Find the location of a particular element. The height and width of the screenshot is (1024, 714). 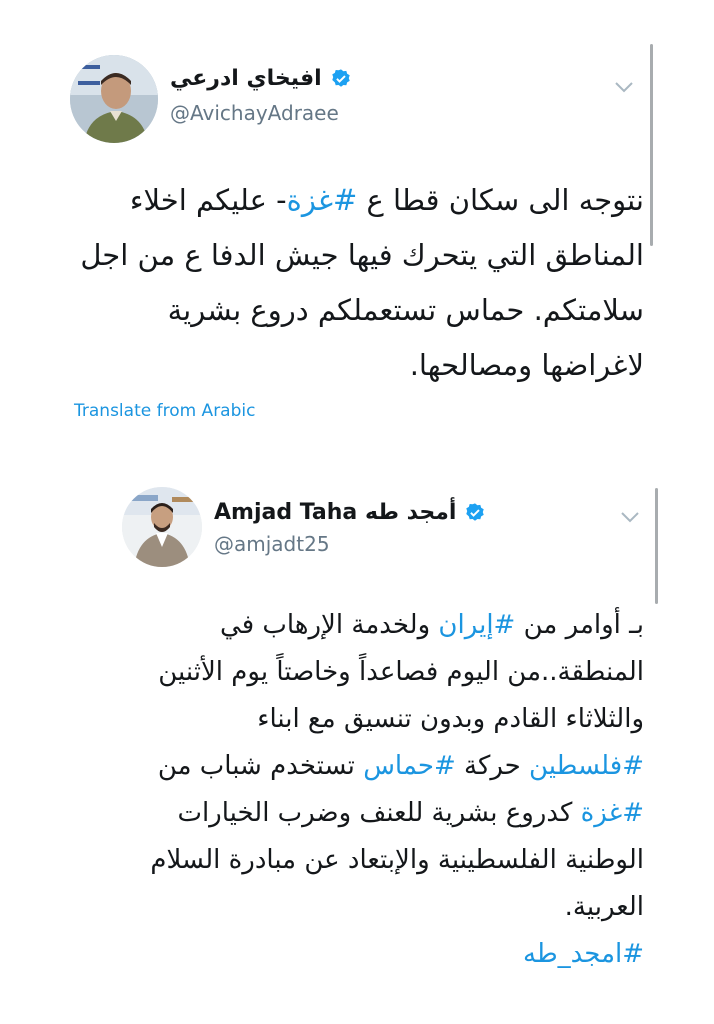

hashtag-link: #إيران is located at coordinates (476, 625).